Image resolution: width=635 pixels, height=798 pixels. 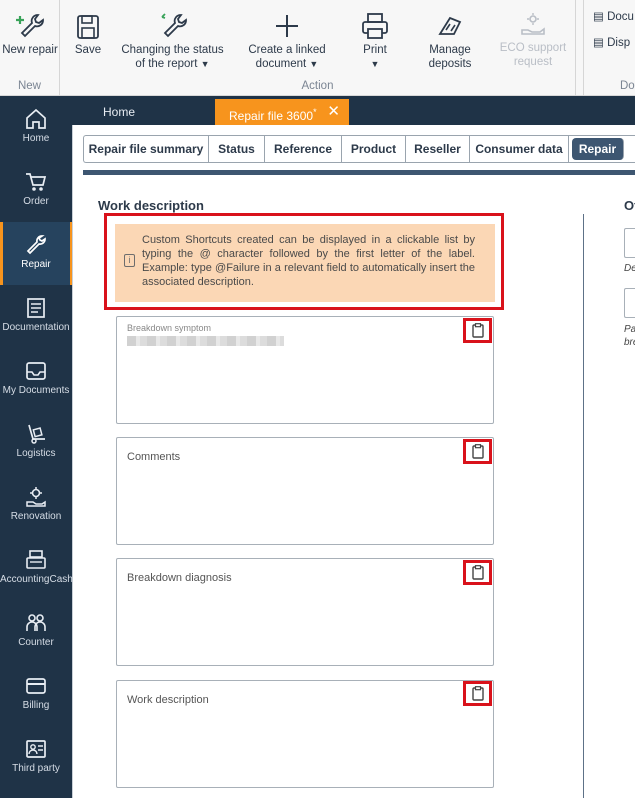 What do you see at coordinates (36, 705) in the screenshot?
I see `nav-label-billing: Billing` at bounding box center [36, 705].